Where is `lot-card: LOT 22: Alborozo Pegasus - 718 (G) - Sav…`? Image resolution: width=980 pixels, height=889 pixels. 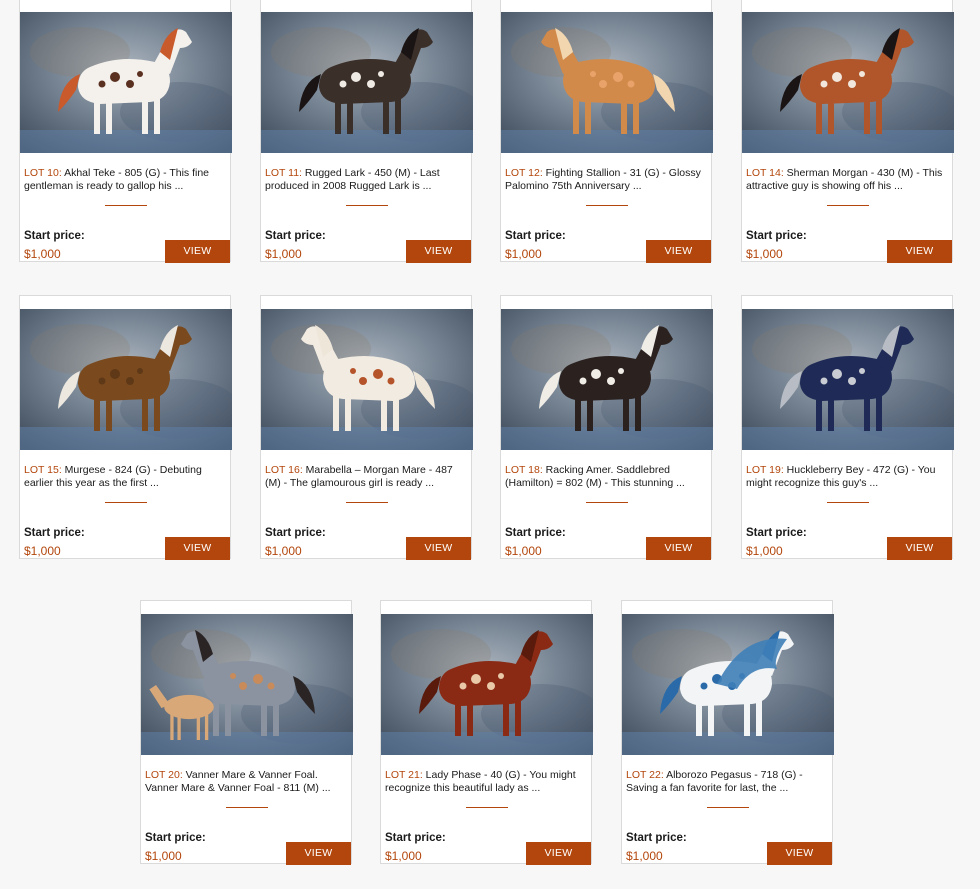 lot-card: LOT 22: Alborozo Pegasus - 718 (G) - Sav… is located at coordinates (727, 732).